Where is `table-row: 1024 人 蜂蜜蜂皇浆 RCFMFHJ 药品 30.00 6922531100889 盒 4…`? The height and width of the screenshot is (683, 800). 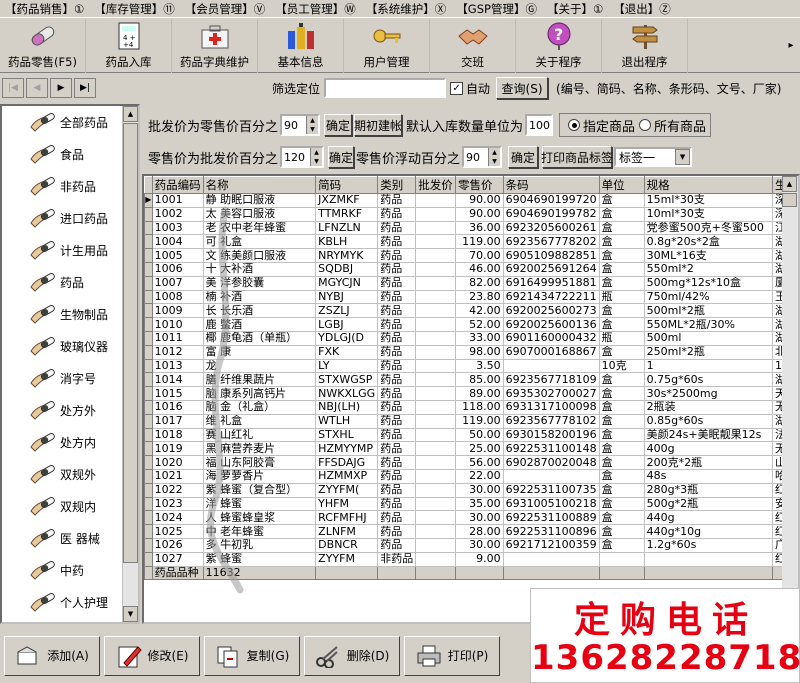
table-row: 1024 人 蜂蜜蜂皇浆 RCFMFHJ 药品 30.00 6922531100889 盒 4… is located at coordinates (471, 518).